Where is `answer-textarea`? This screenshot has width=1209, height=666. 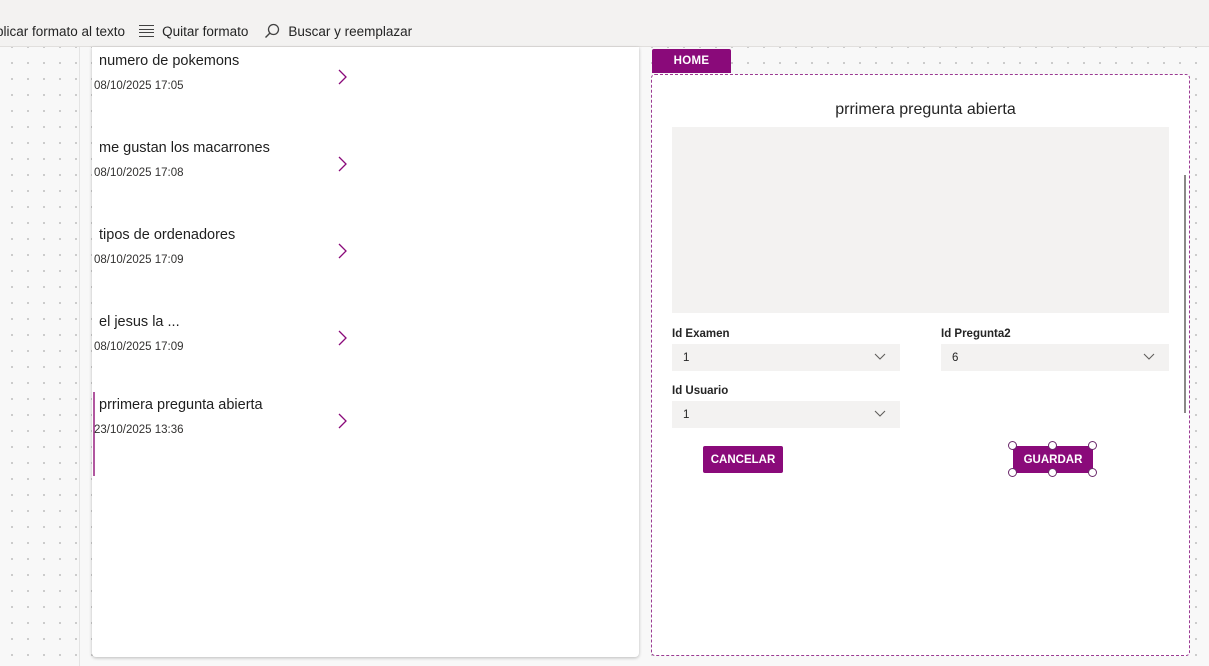 answer-textarea is located at coordinates (920, 220).